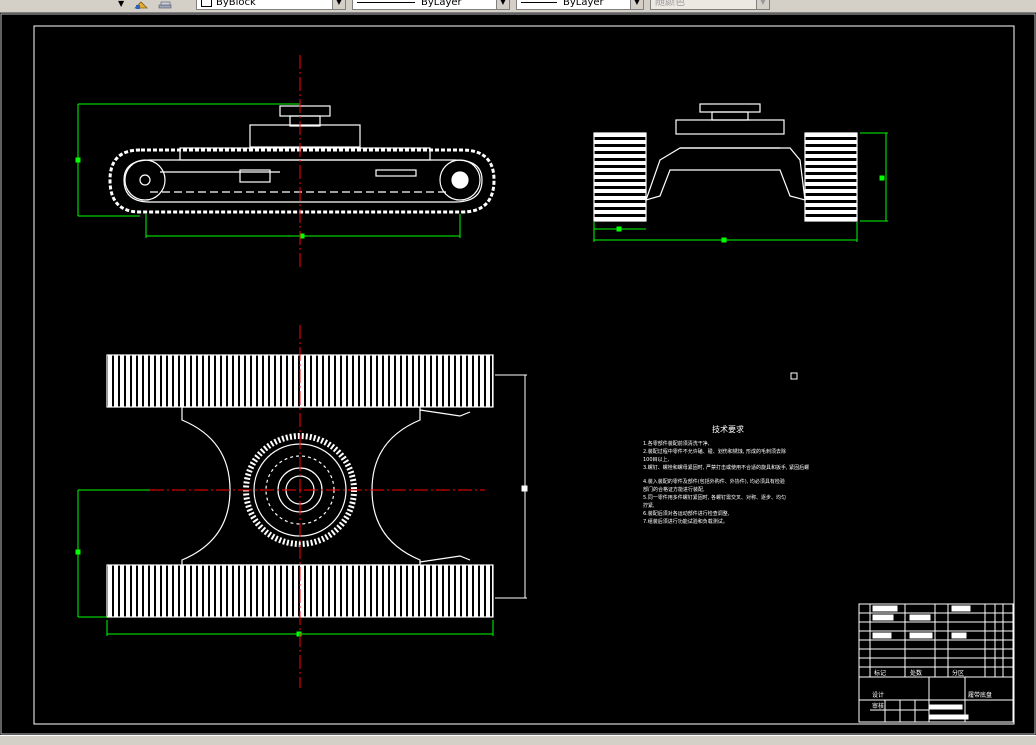 The image size is (1036, 745). Describe the element at coordinates (714, 497) in the screenshot. I see `notes-line-7: 5.同一零件用多件螺钉紧固时, 各螺钉需交叉、对称、逐步、均匀` at that location.